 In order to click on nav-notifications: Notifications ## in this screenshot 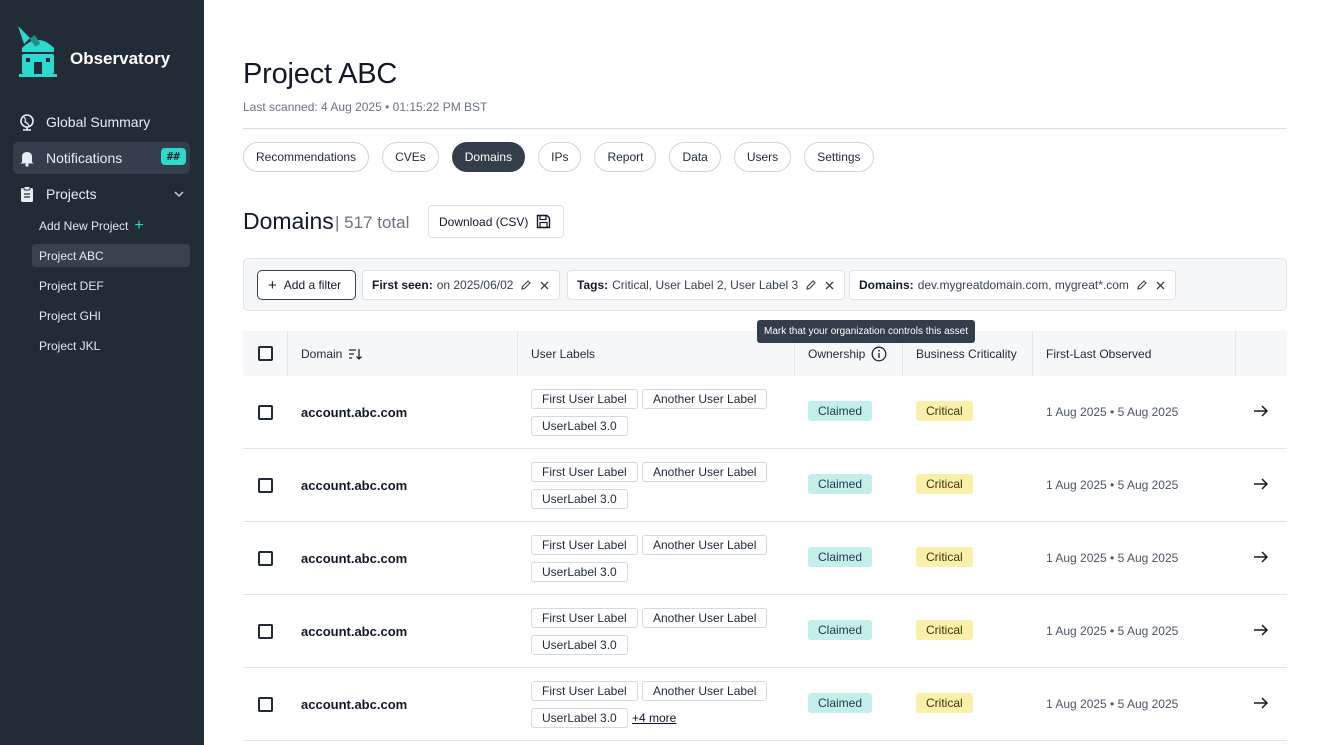, I will do `click(101, 158)`.